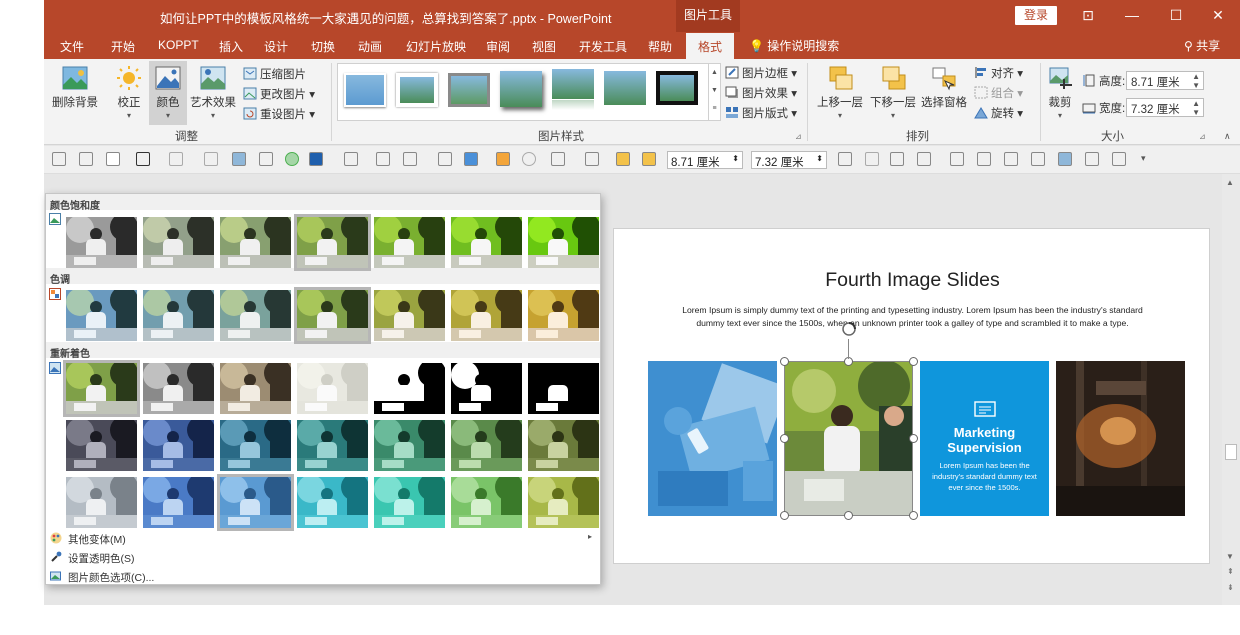  Describe the element at coordinates (503, 159) in the screenshot. I see `chart-icon` at that location.